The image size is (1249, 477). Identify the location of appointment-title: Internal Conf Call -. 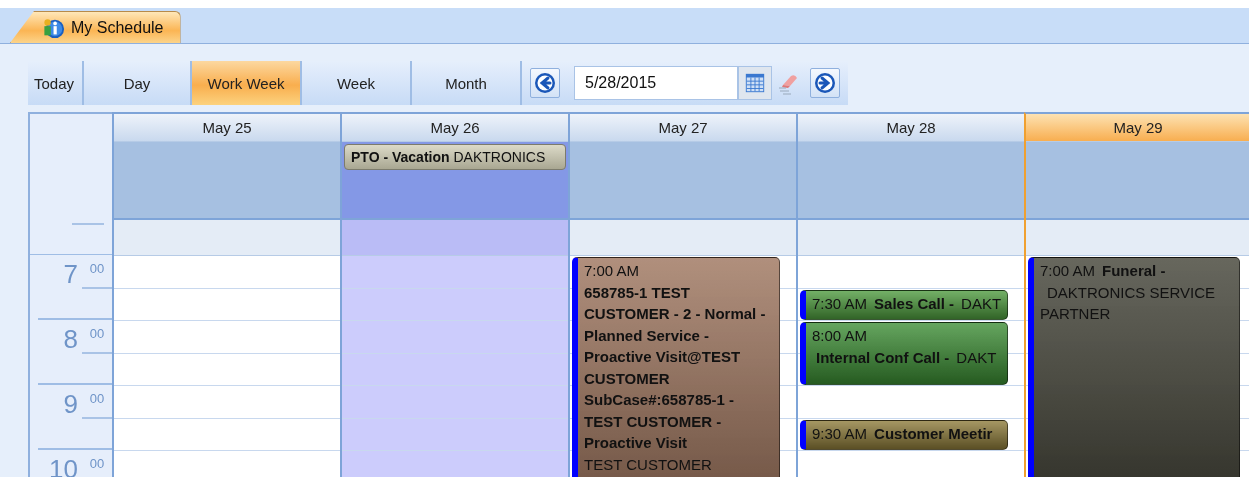
(883, 357).